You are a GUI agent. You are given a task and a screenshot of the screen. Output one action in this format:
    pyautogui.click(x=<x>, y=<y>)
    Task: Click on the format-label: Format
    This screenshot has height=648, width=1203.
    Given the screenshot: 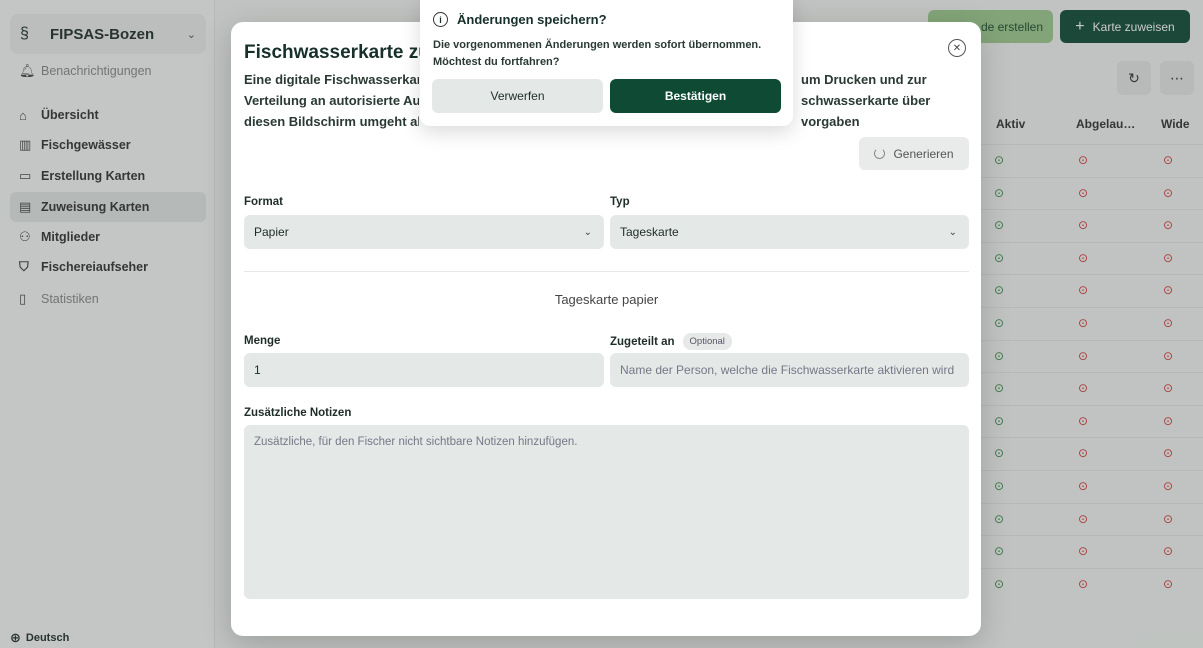 What is the action you would take?
    pyautogui.click(x=263, y=202)
    